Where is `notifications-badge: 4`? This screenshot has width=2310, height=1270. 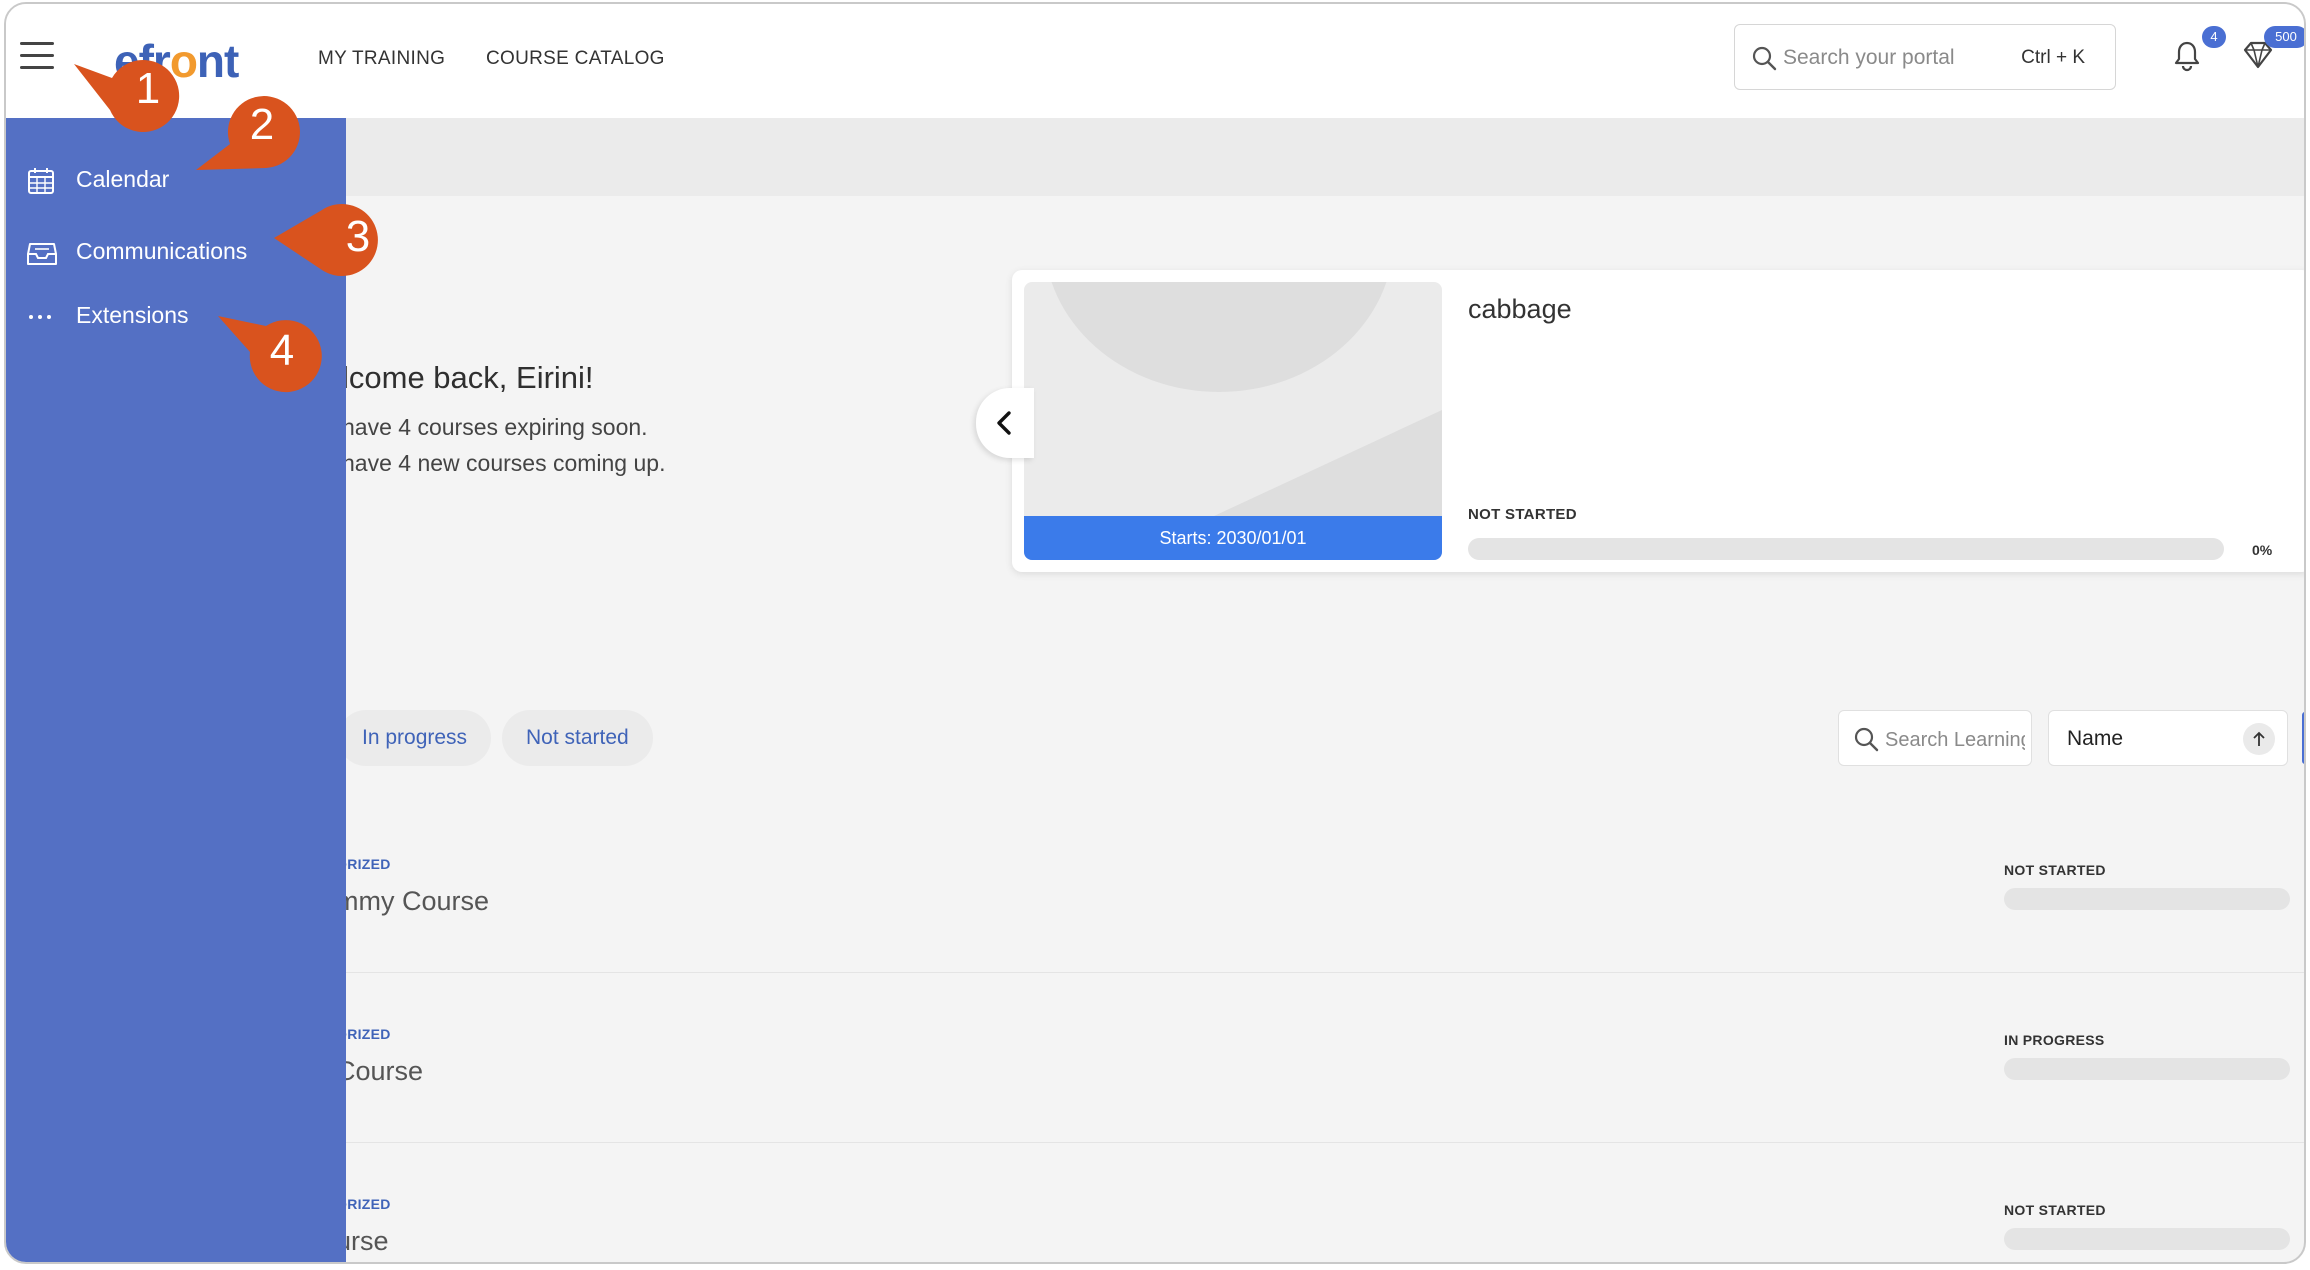 notifications-badge: 4 is located at coordinates (2214, 37).